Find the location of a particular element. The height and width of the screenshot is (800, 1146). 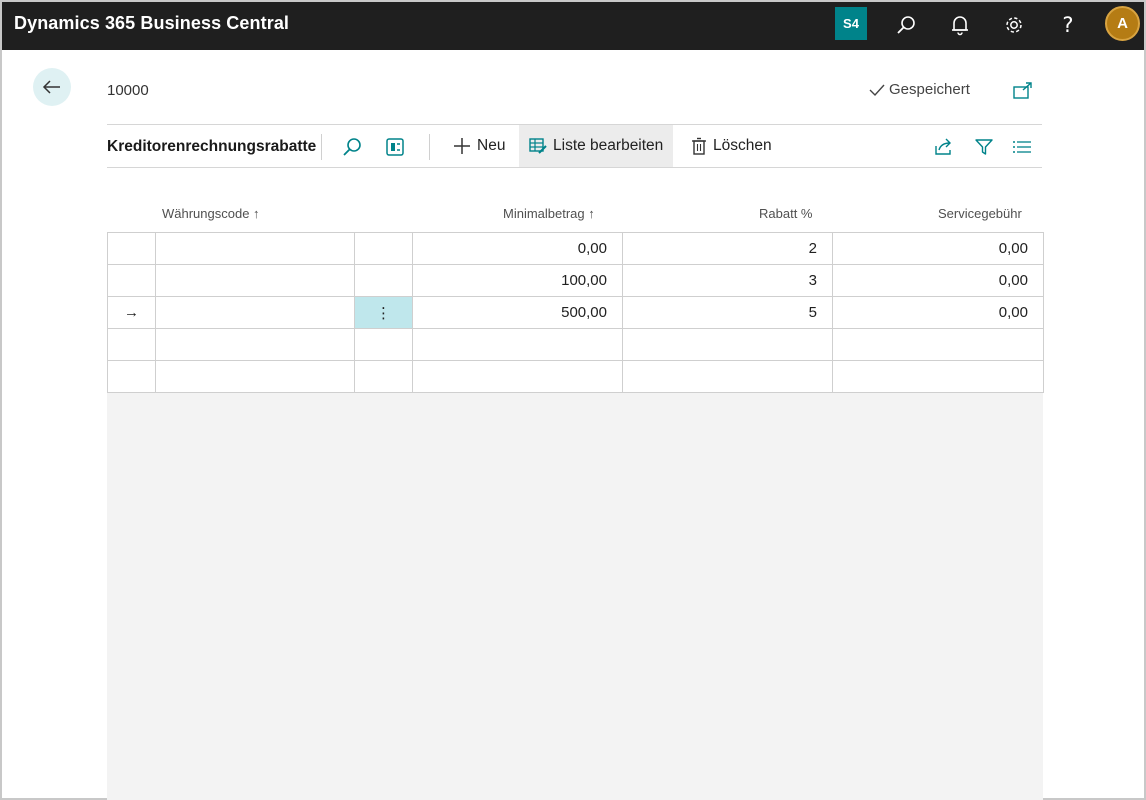

back-button is located at coordinates (52, 87).